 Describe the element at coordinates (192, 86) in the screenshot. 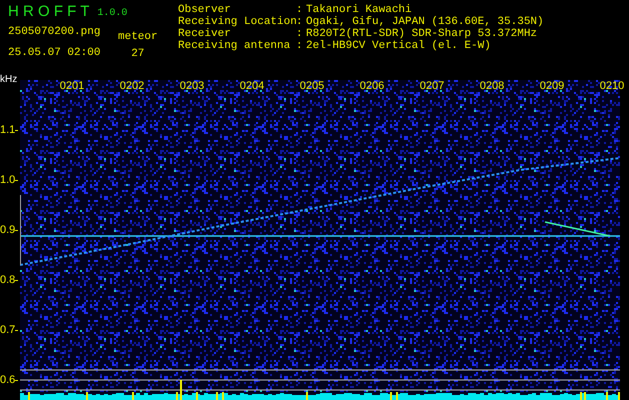

I see `time-label: 0203` at that location.